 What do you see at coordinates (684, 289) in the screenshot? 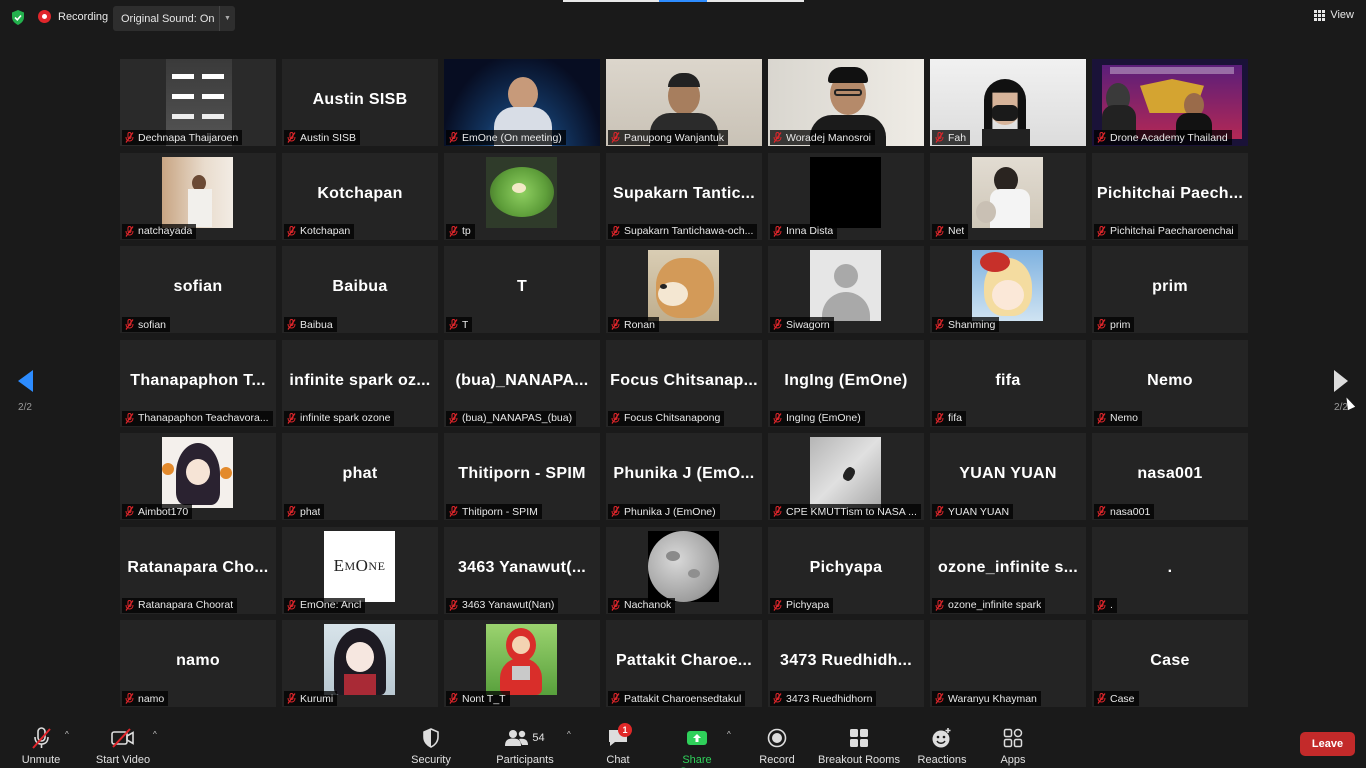
I see `participant-tile: Ronan` at bounding box center [684, 289].